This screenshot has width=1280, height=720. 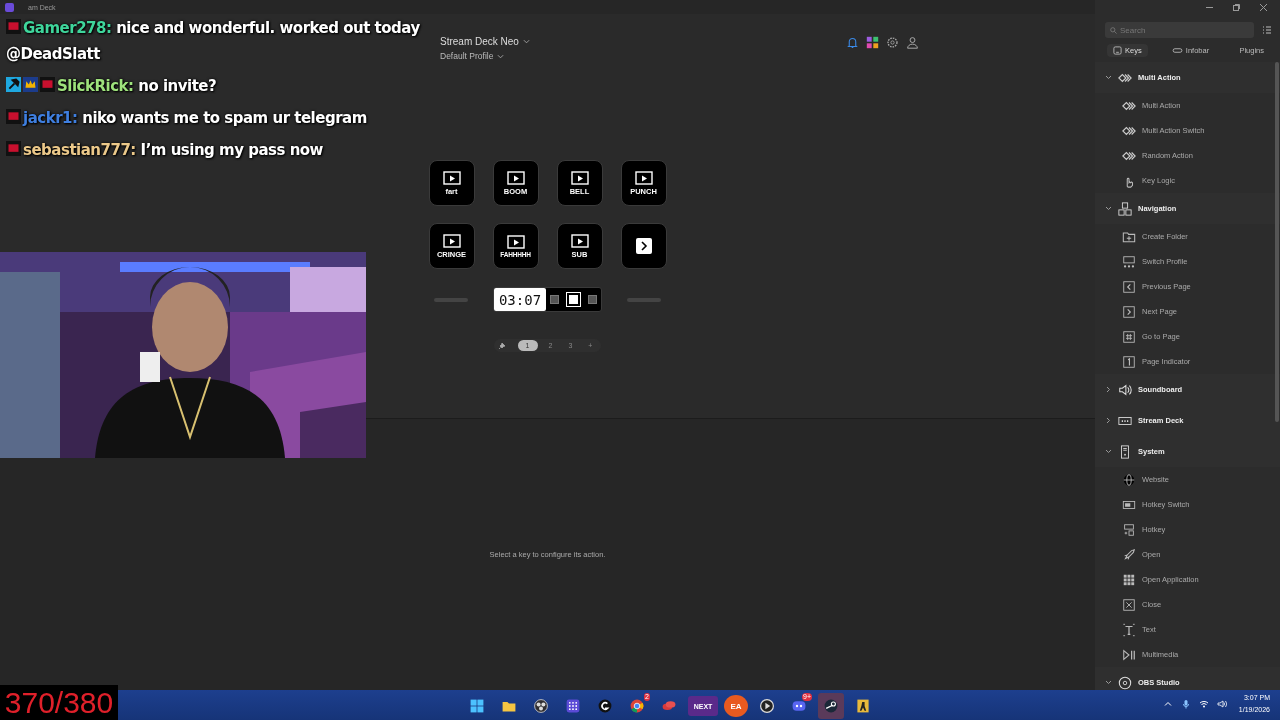 I want to click on folder-icon, so click(x=1129, y=236).